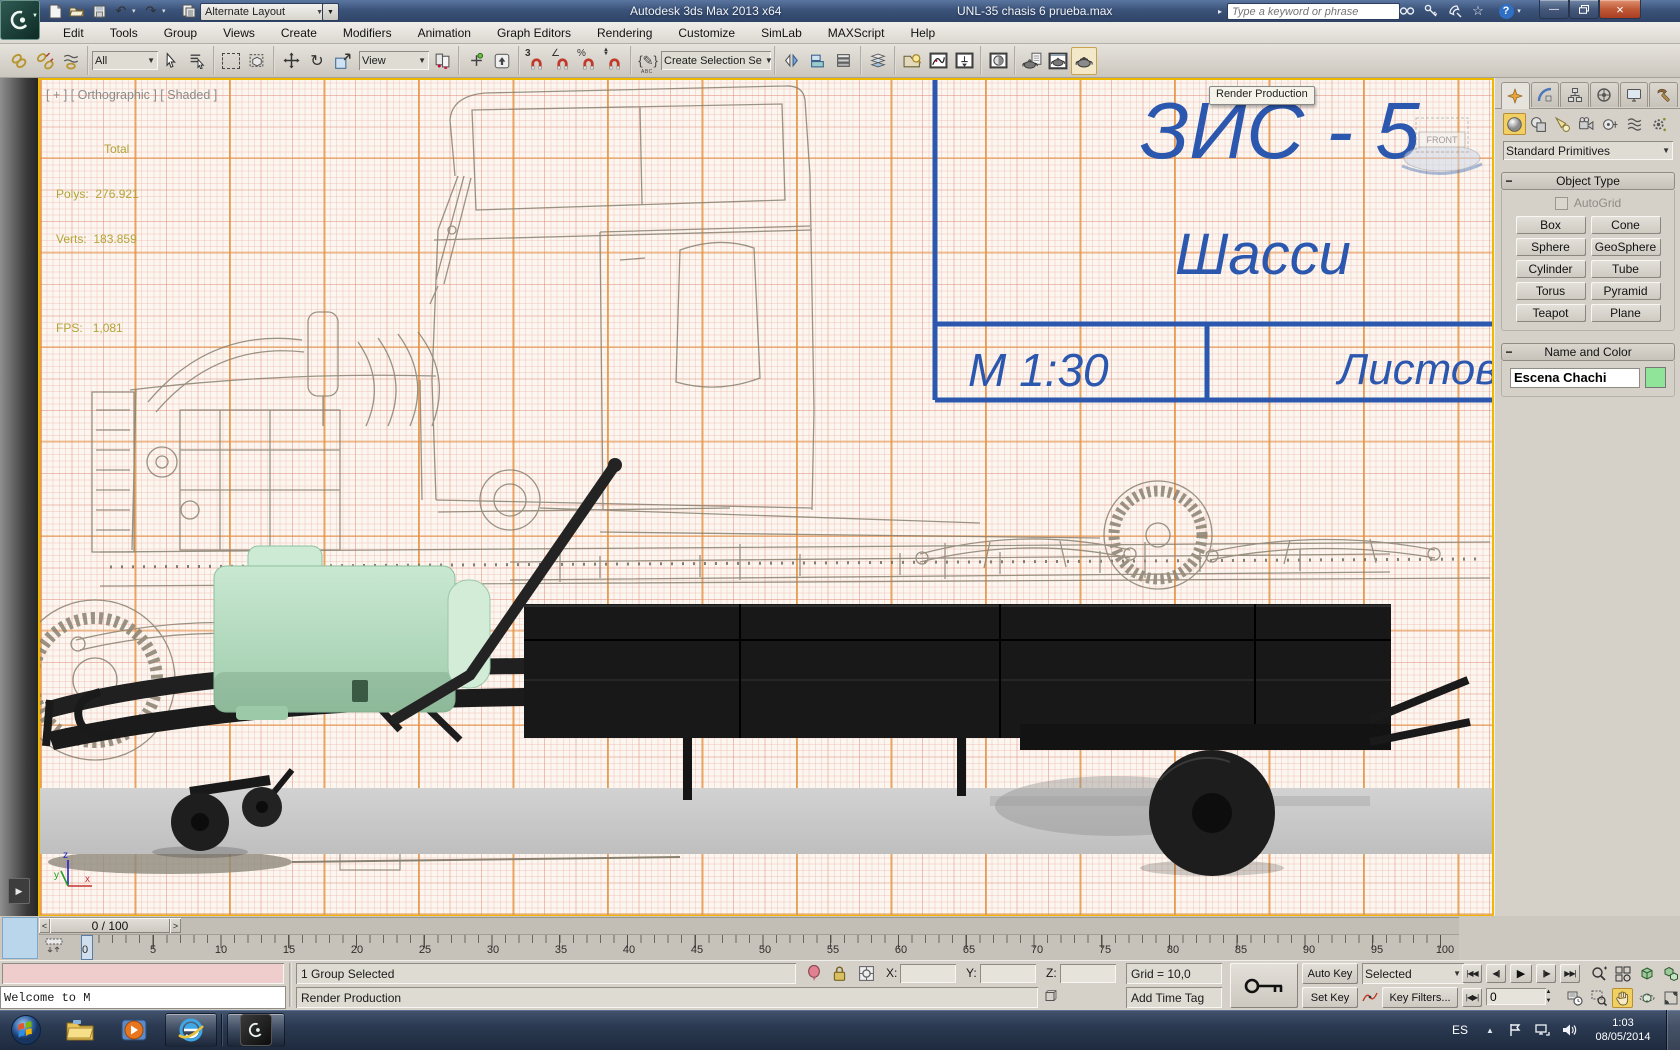 The height and width of the screenshot is (1050, 1680). What do you see at coordinates (1431, 11) in the screenshot?
I see `communication-key-icon` at bounding box center [1431, 11].